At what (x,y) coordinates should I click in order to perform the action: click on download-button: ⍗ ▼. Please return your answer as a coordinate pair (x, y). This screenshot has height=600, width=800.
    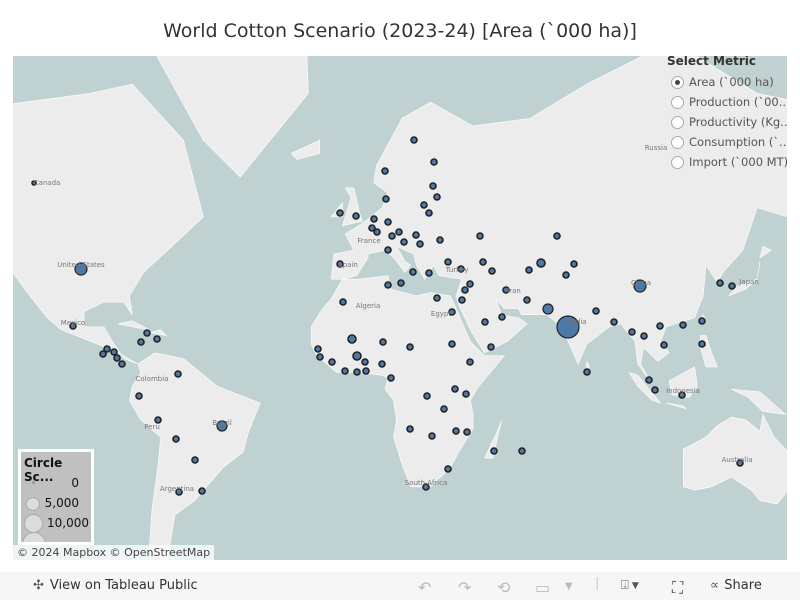
    Looking at the image, I should click on (630, 585).